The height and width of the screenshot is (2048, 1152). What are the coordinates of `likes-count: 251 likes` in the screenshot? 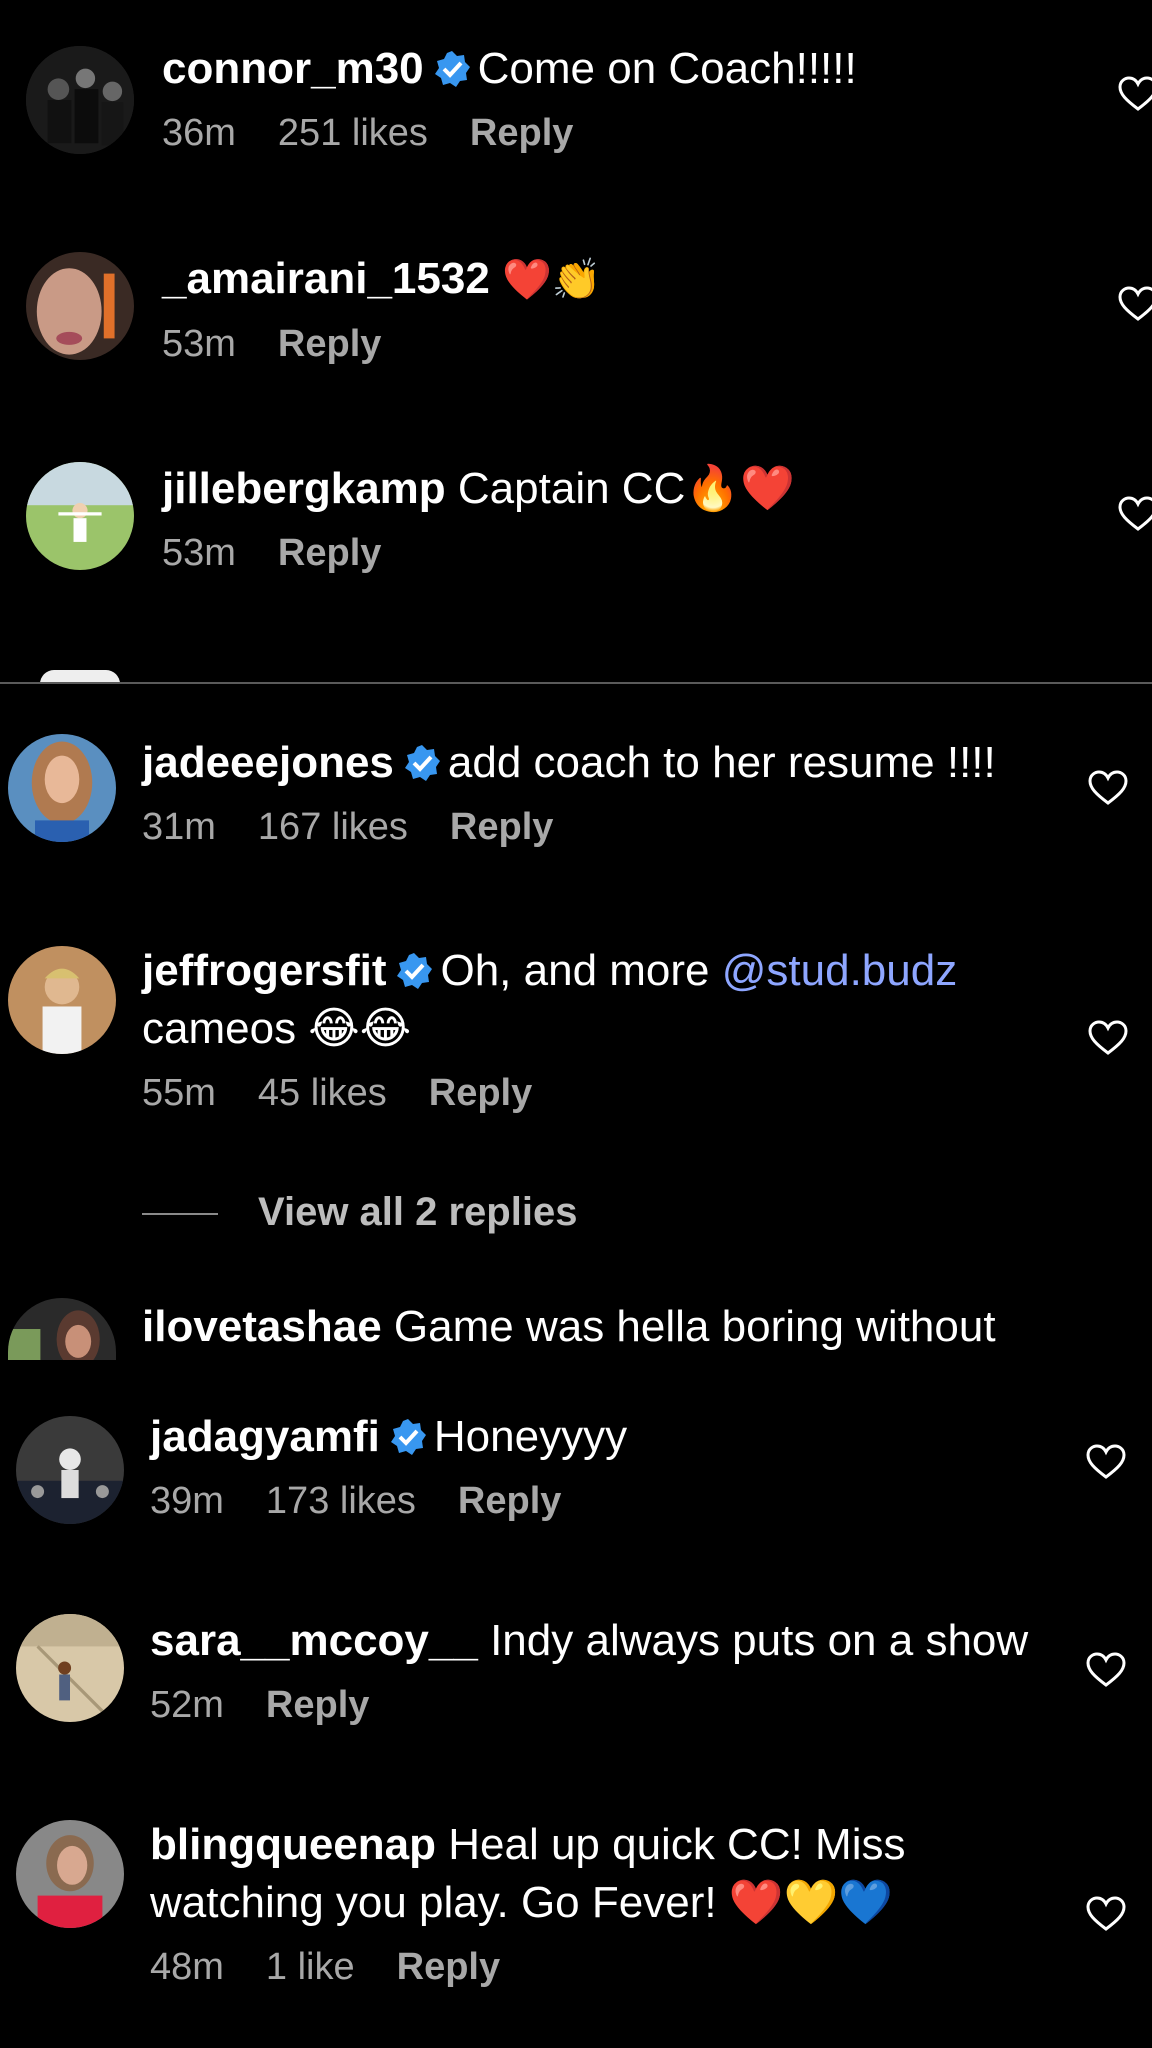 It's located at (353, 133).